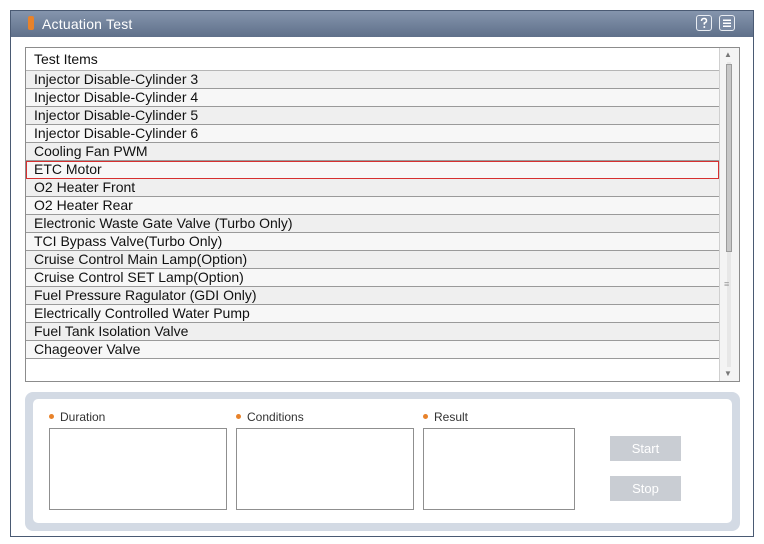 The image size is (764, 544). Describe the element at coordinates (372, 152) in the screenshot. I see `list-item: Cooling Fan PWM` at that location.